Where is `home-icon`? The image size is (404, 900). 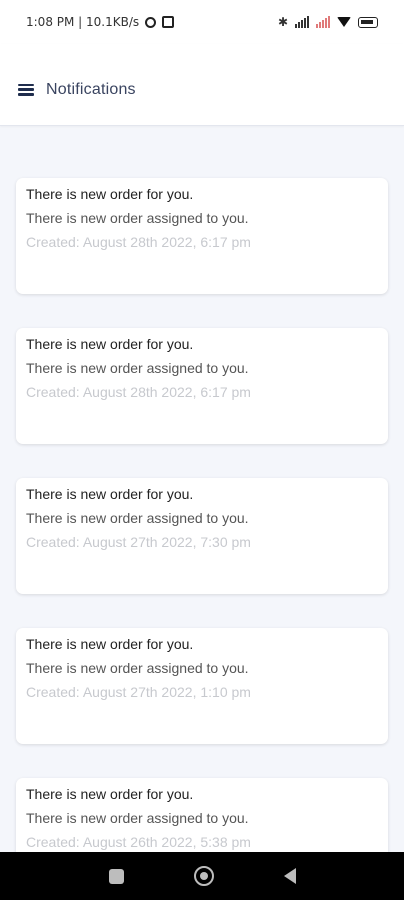
home-icon is located at coordinates (203, 876).